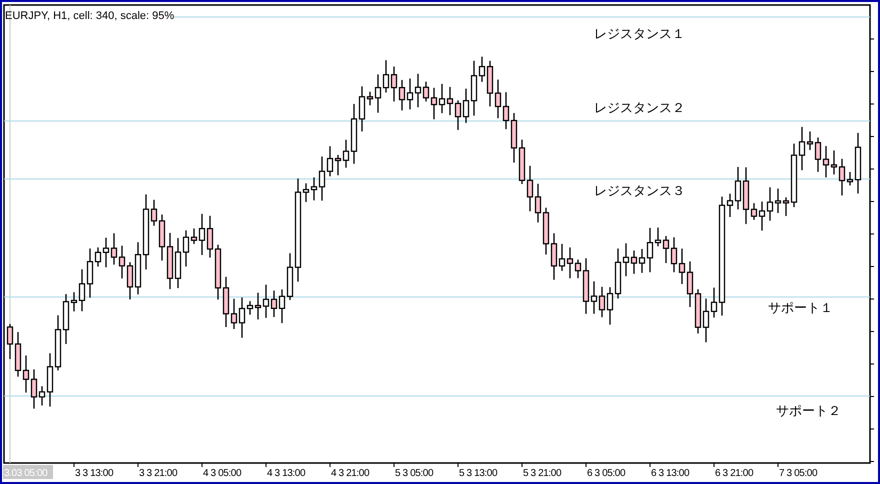  Describe the element at coordinates (542, 473) in the screenshot. I see `axis-label: 5 3 21:00` at that location.